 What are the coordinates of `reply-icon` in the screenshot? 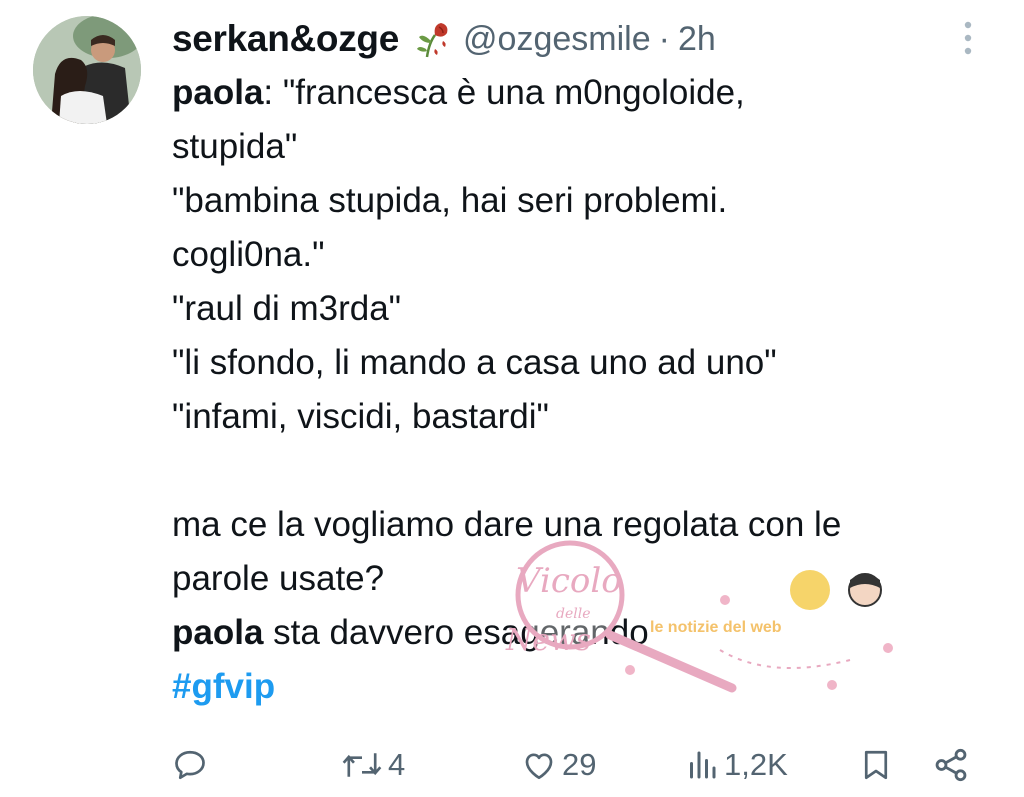 It's located at (190, 765).